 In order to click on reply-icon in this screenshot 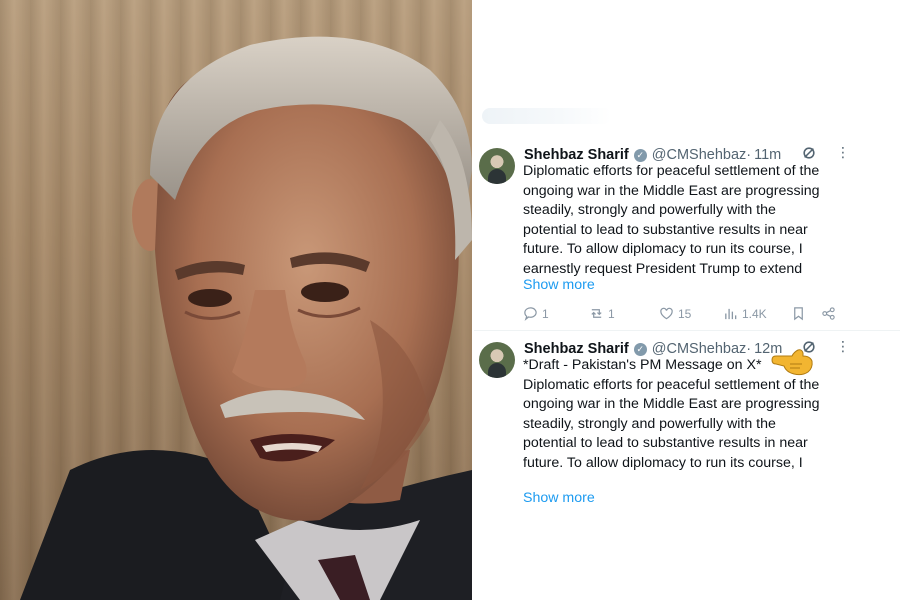, I will do `click(530, 314)`.